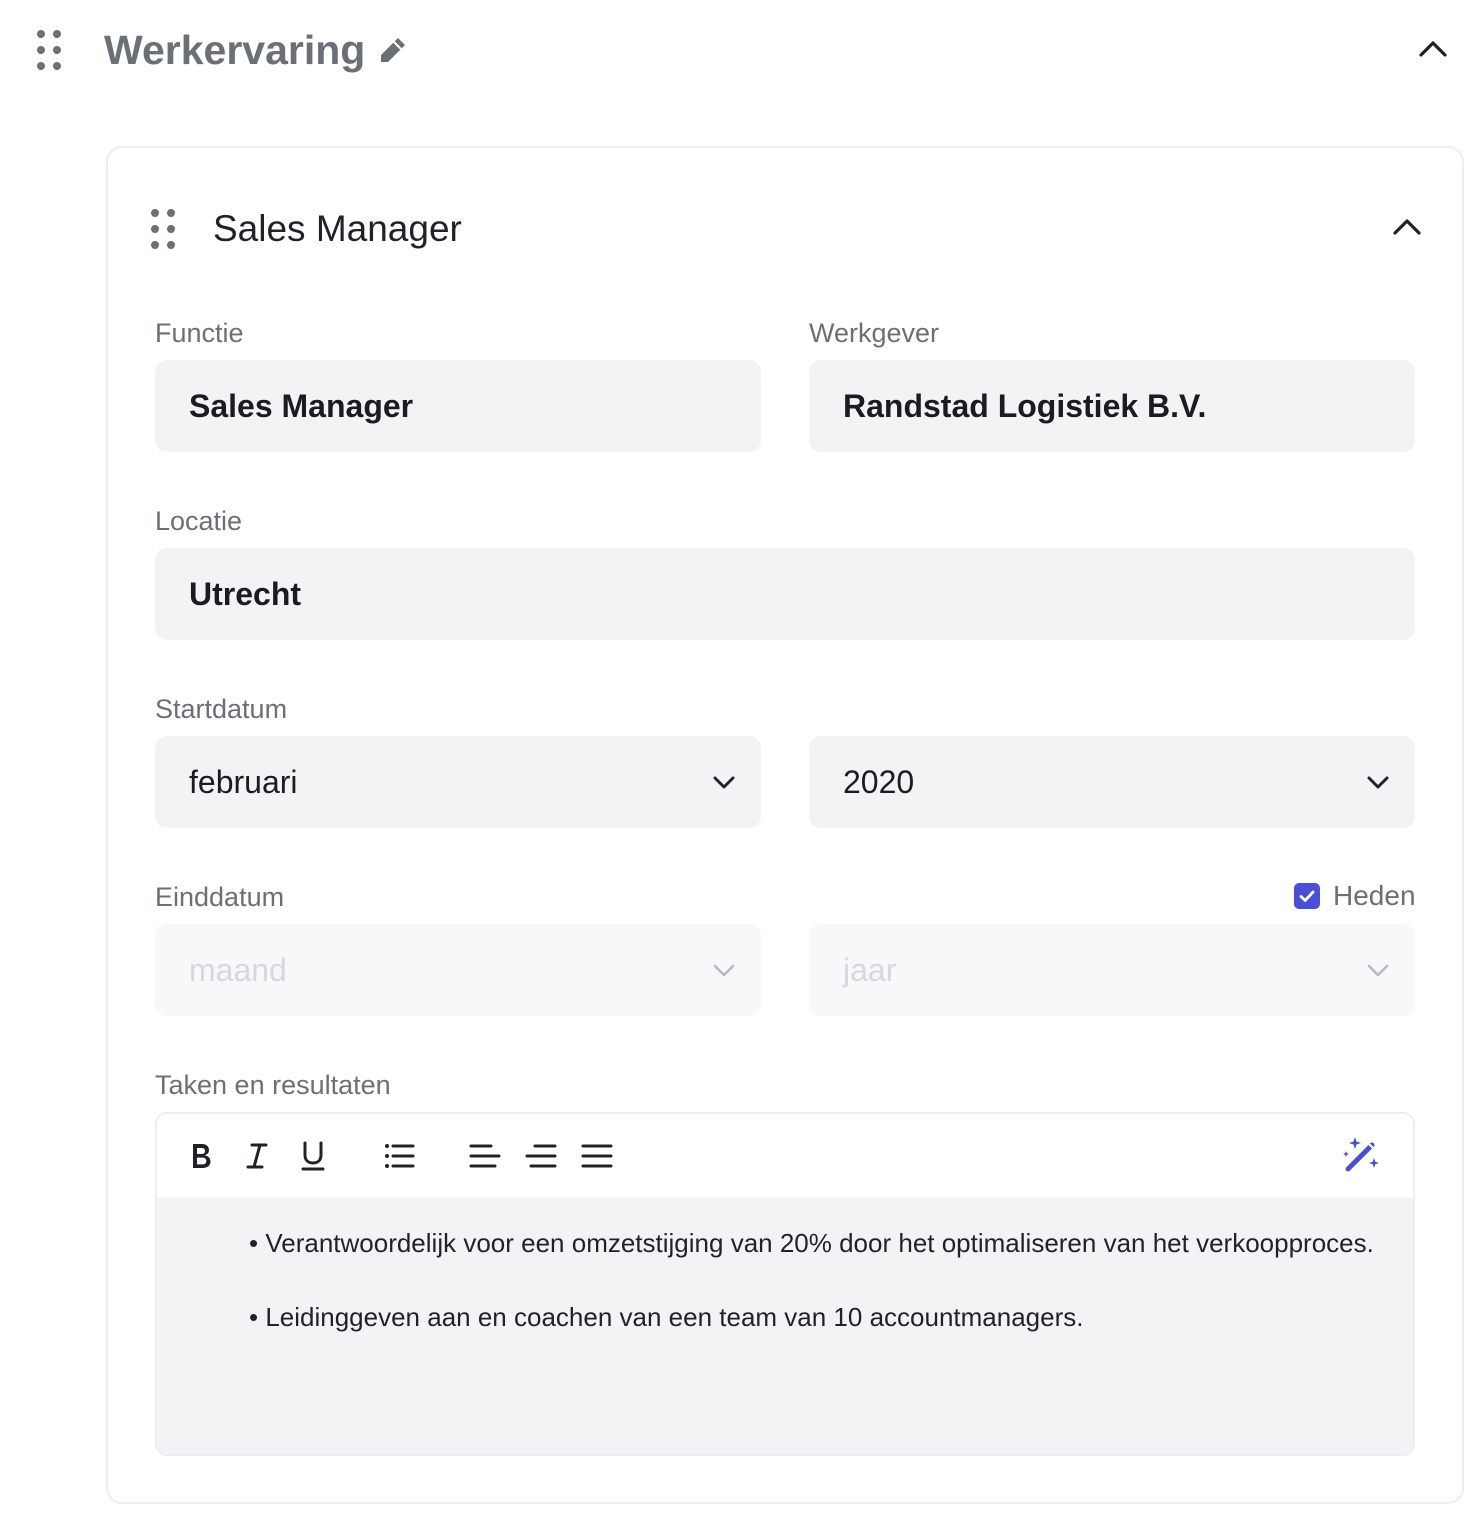  What do you see at coordinates (1374, 895) in the screenshot?
I see `heden-label: Heden` at bounding box center [1374, 895].